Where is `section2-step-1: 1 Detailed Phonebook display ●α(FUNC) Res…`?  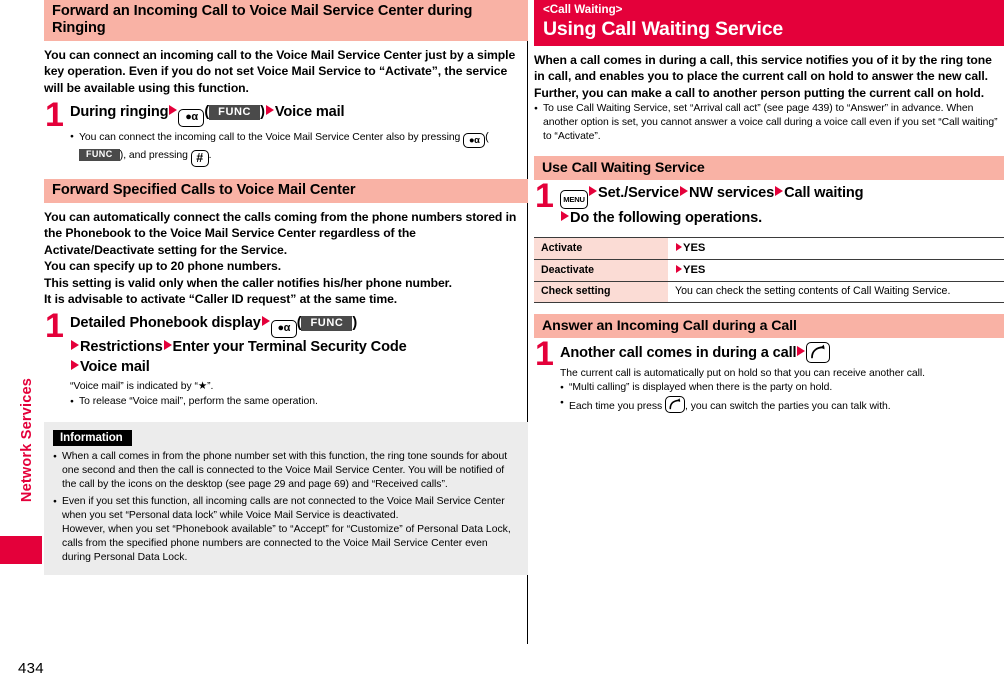
section2-step-1: 1 Detailed Phonebook display ●α(FUNC) Res… is located at coordinates (286, 359).